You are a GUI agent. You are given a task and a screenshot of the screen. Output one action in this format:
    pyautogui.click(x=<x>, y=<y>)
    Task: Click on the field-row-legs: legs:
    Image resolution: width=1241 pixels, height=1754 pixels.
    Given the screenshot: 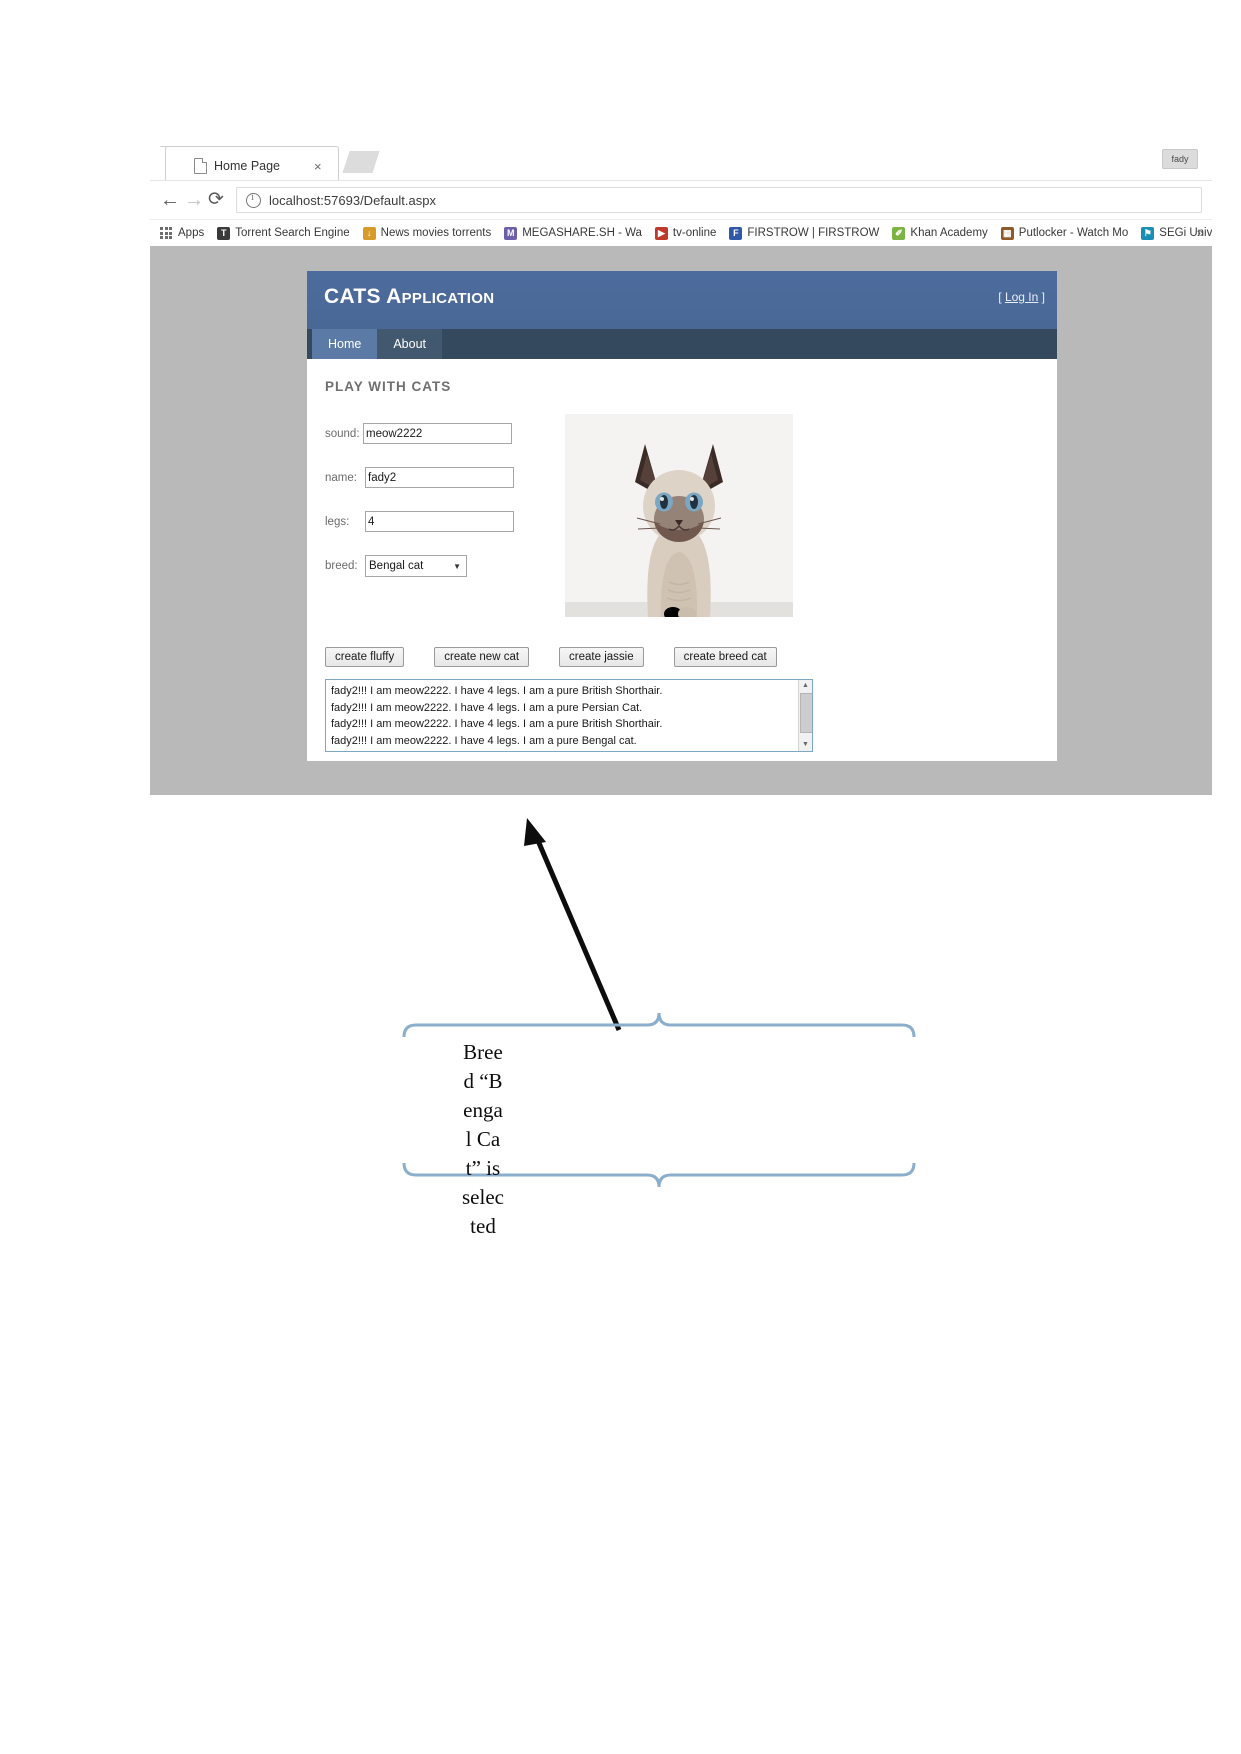 What is the action you would take?
    pyautogui.click(x=435, y=521)
    